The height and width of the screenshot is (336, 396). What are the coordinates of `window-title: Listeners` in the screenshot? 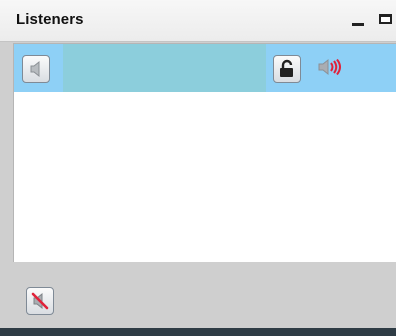 It's located at (50, 19).